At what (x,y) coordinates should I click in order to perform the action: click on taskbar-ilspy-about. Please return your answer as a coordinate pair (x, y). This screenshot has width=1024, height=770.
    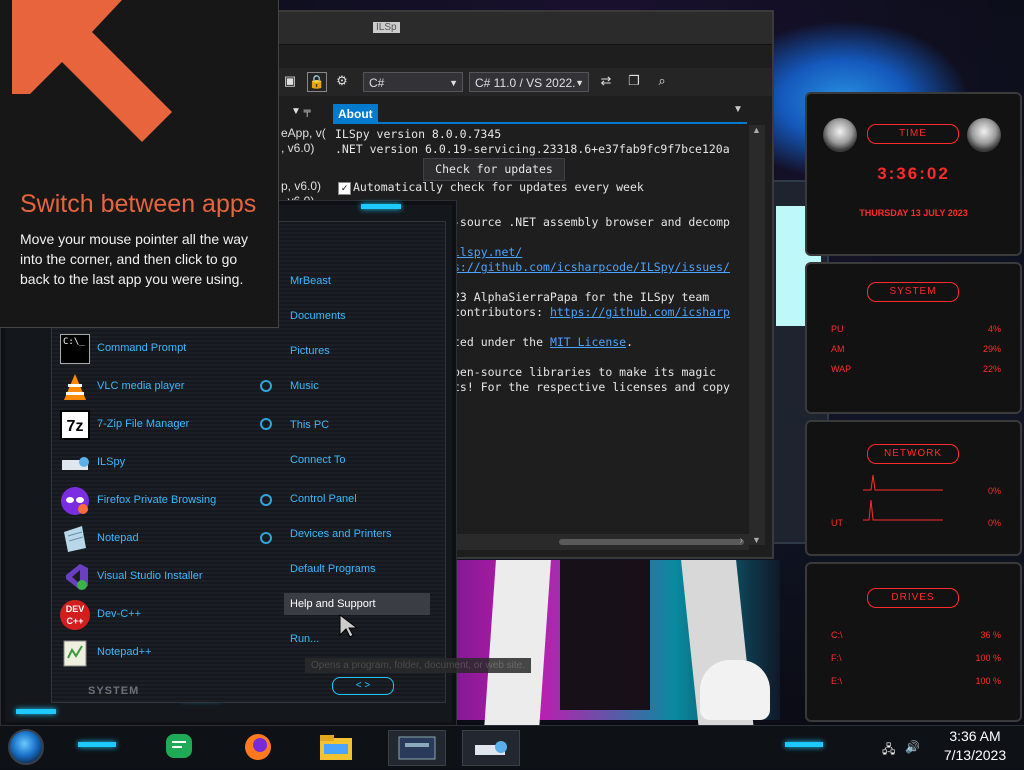
    Looking at the image, I should click on (417, 748).